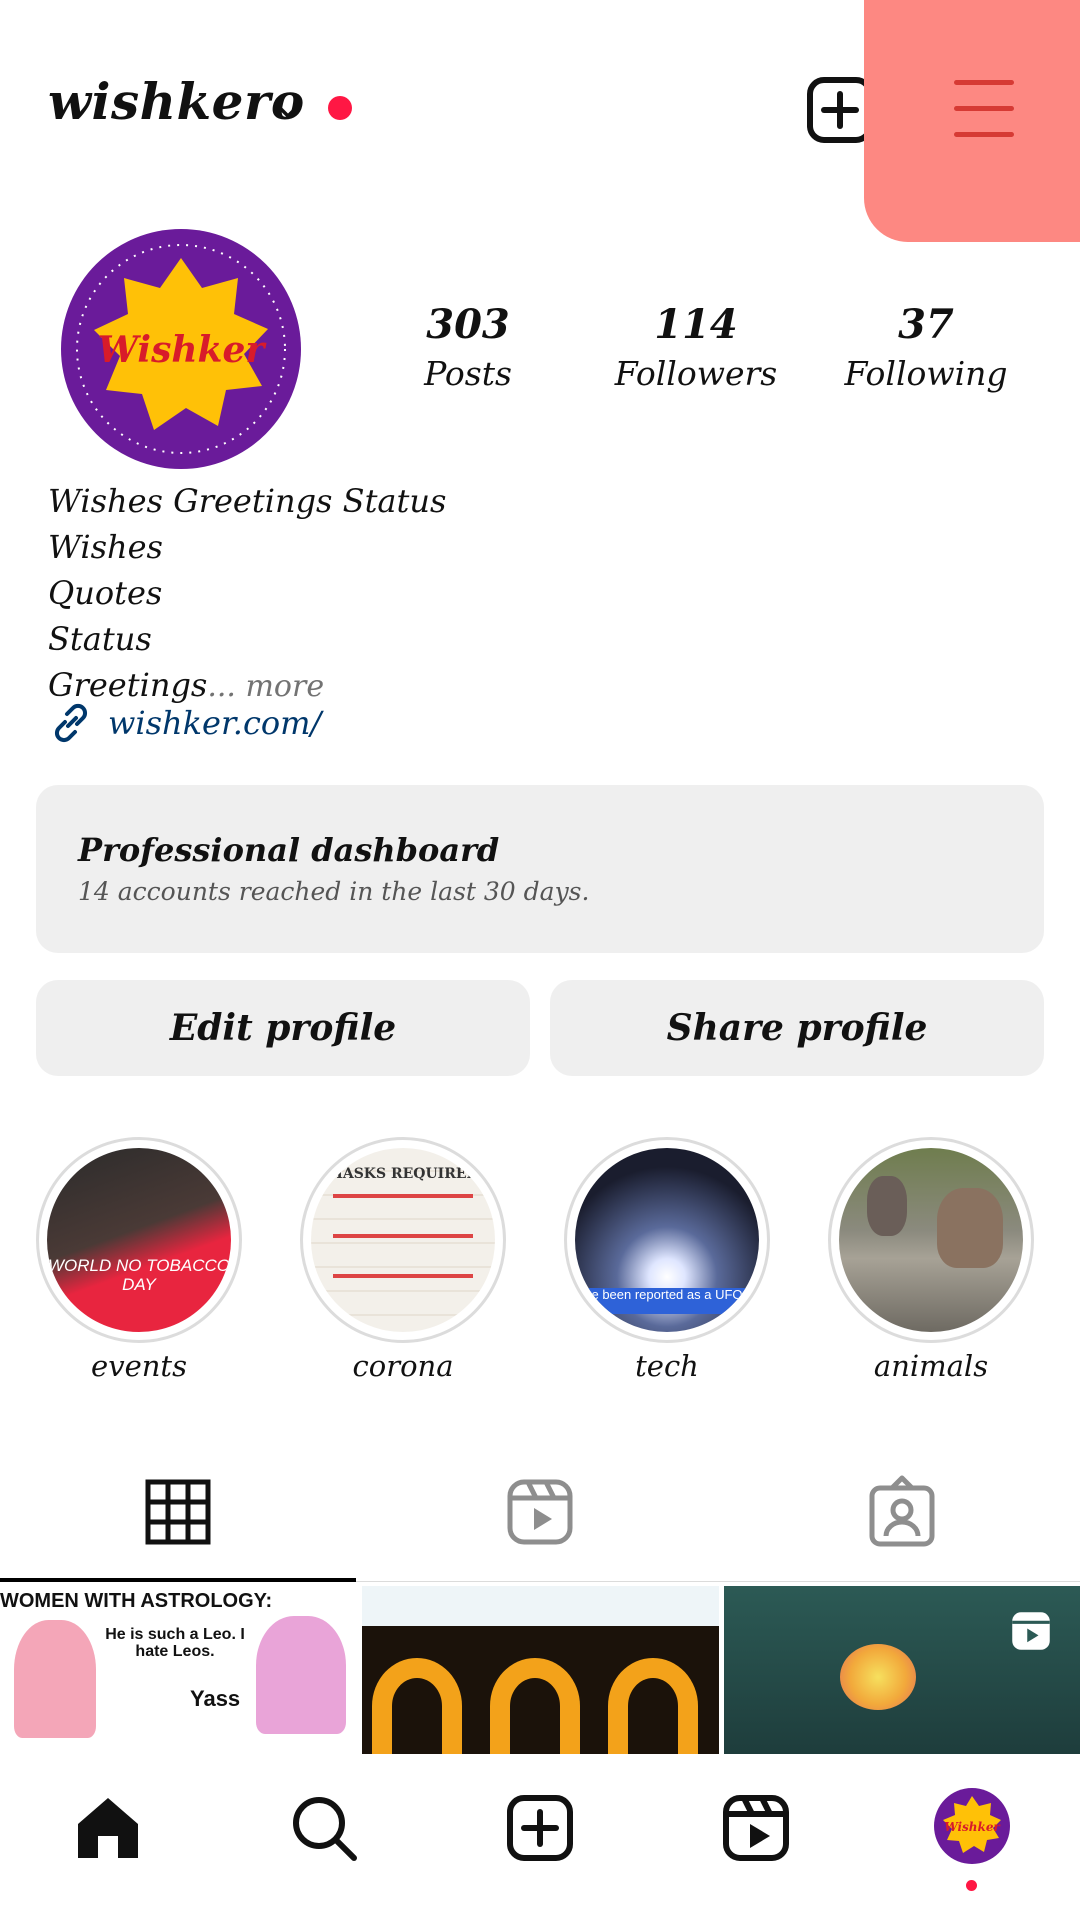 The image size is (1080, 1920). What do you see at coordinates (403, 1174) in the screenshot?
I see `highlight-caption: MASKS REQUIRED` at bounding box center [403, 1174].